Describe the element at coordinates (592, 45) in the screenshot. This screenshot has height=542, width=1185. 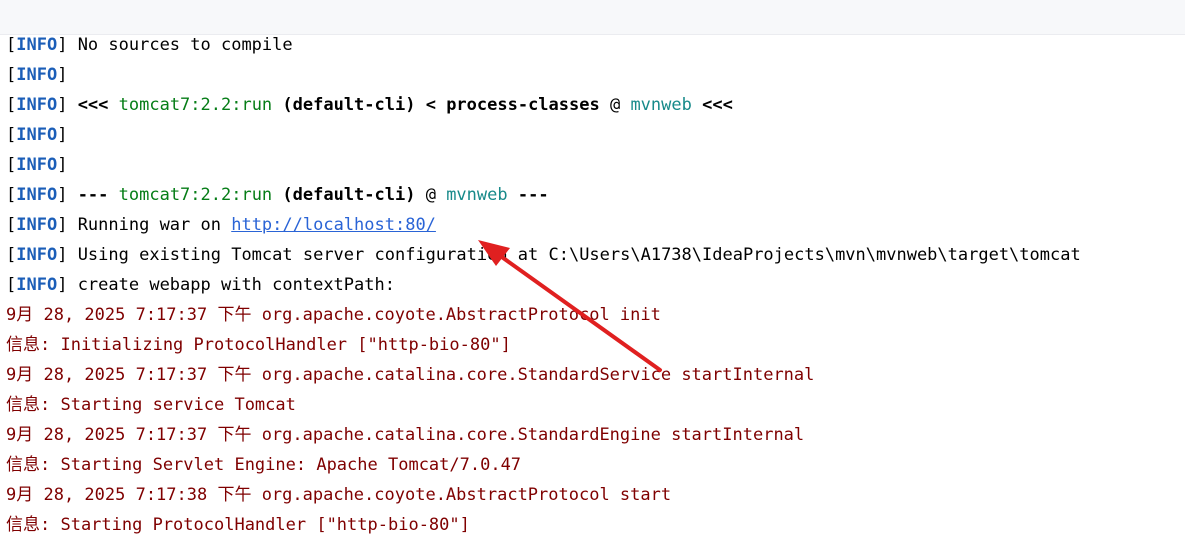
I see `console-line: [INFO] No sources to compile` at that location.